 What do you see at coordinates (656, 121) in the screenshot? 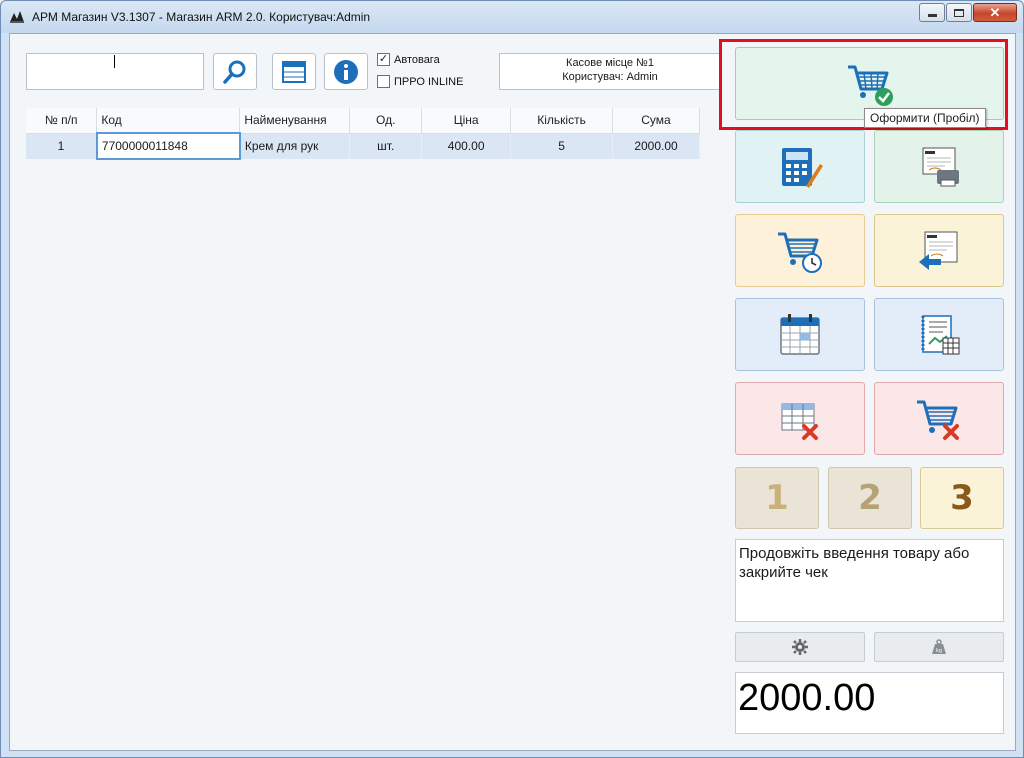
I see `col-header-sum: Сума` at bounding box center [656, 121].